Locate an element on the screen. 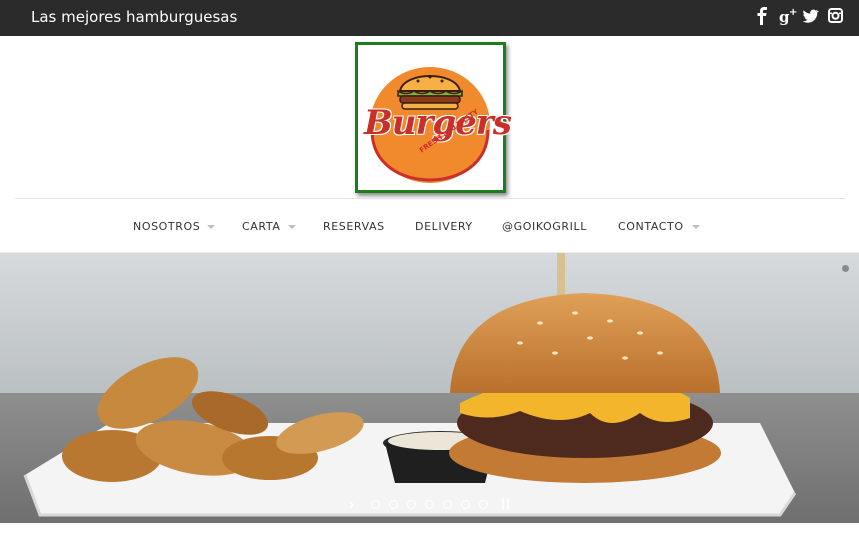  nav-item-carta: CARTA is located at coordinates (261, 227).